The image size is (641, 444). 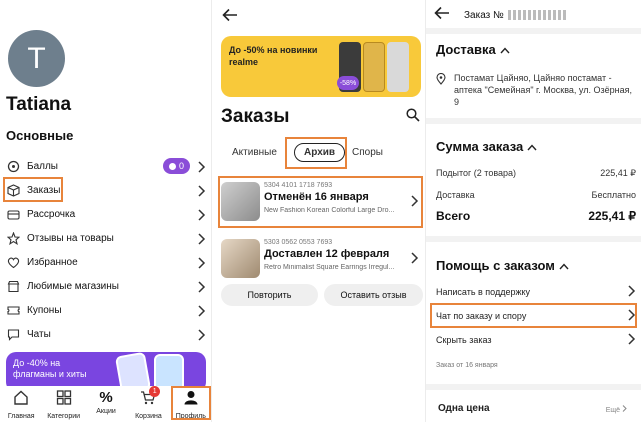 I want to click on hide-order-item: Скрыть заказ, so click(x=536, y=340).